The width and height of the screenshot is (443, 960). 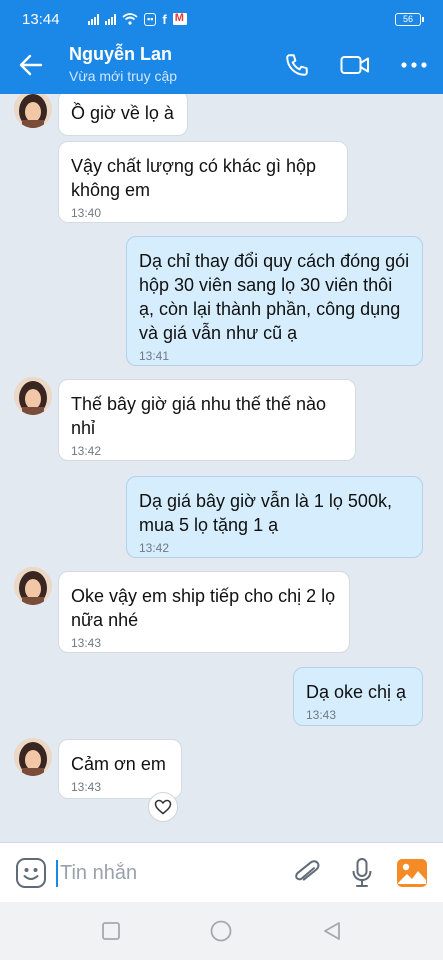 I want to click on battery-icon: 56, so click(x=409, y=19).